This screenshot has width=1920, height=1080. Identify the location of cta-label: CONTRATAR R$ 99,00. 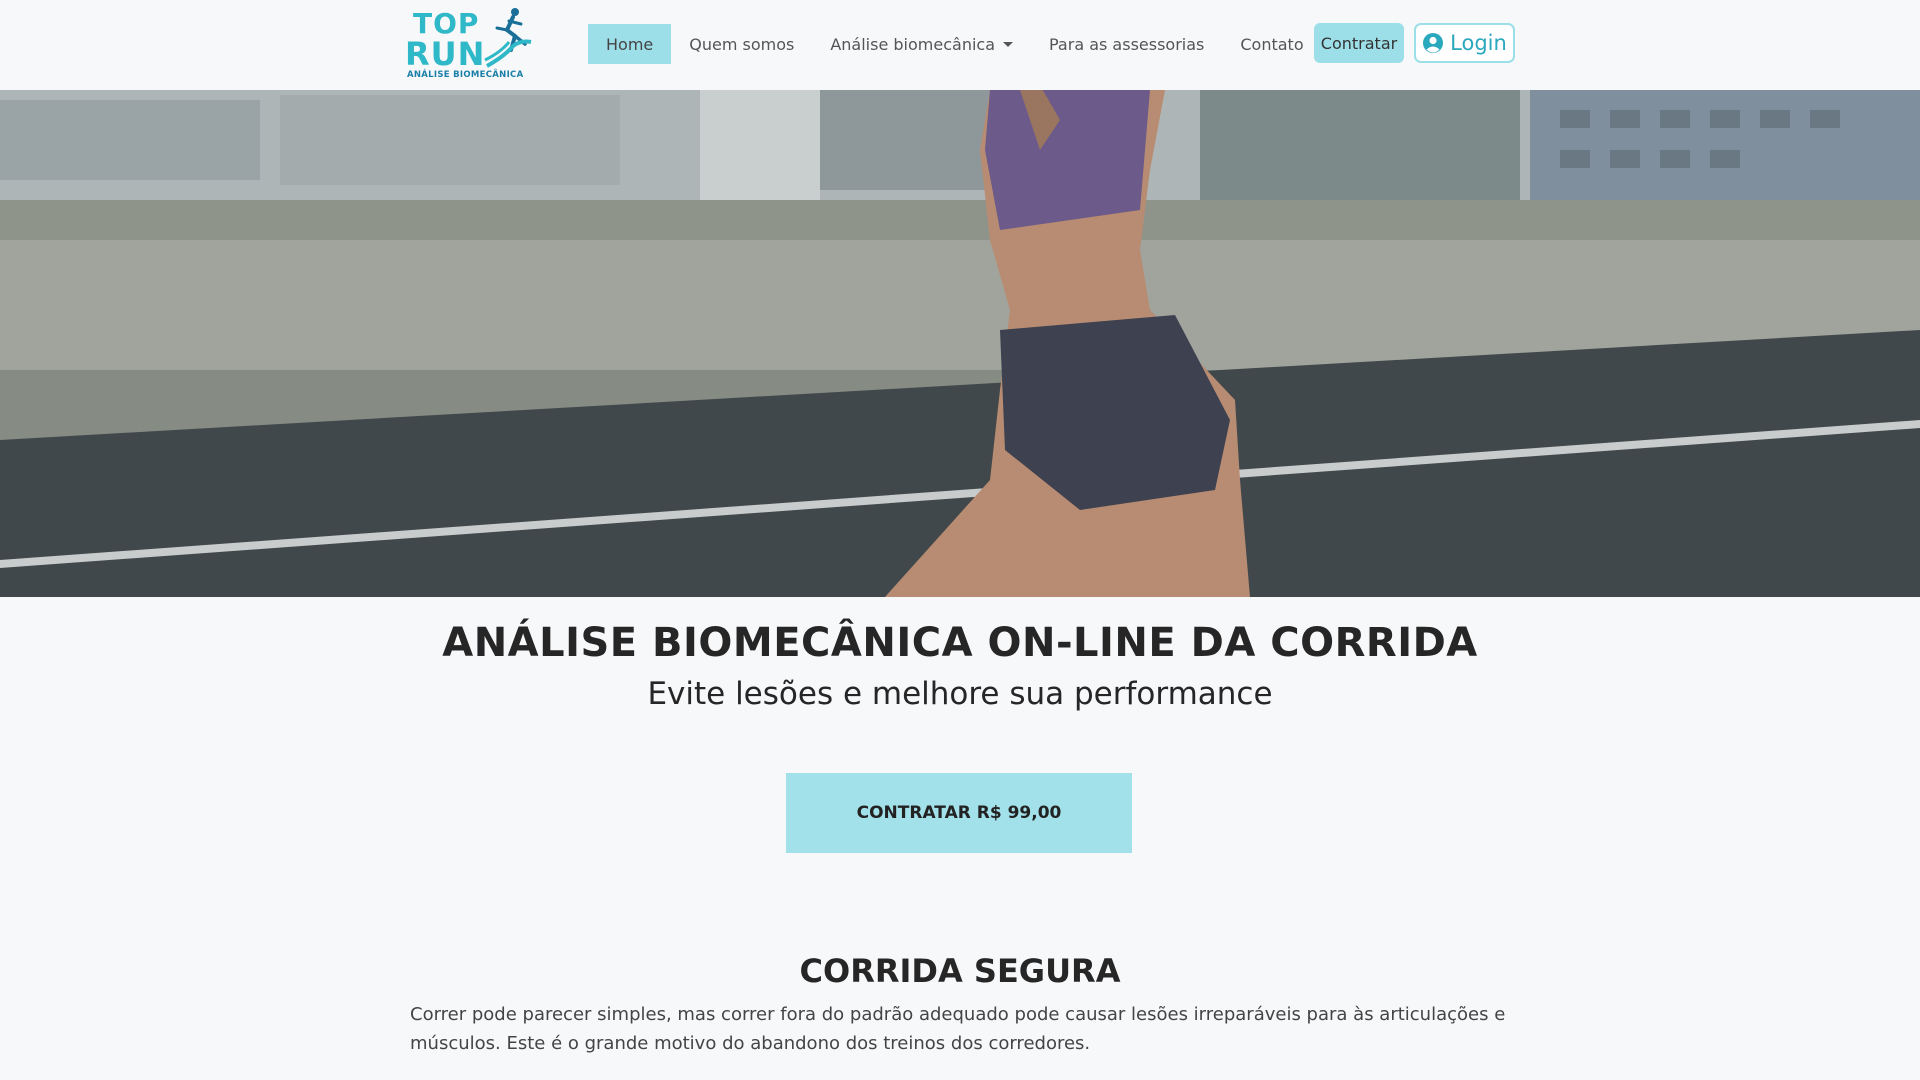
(959, 813).